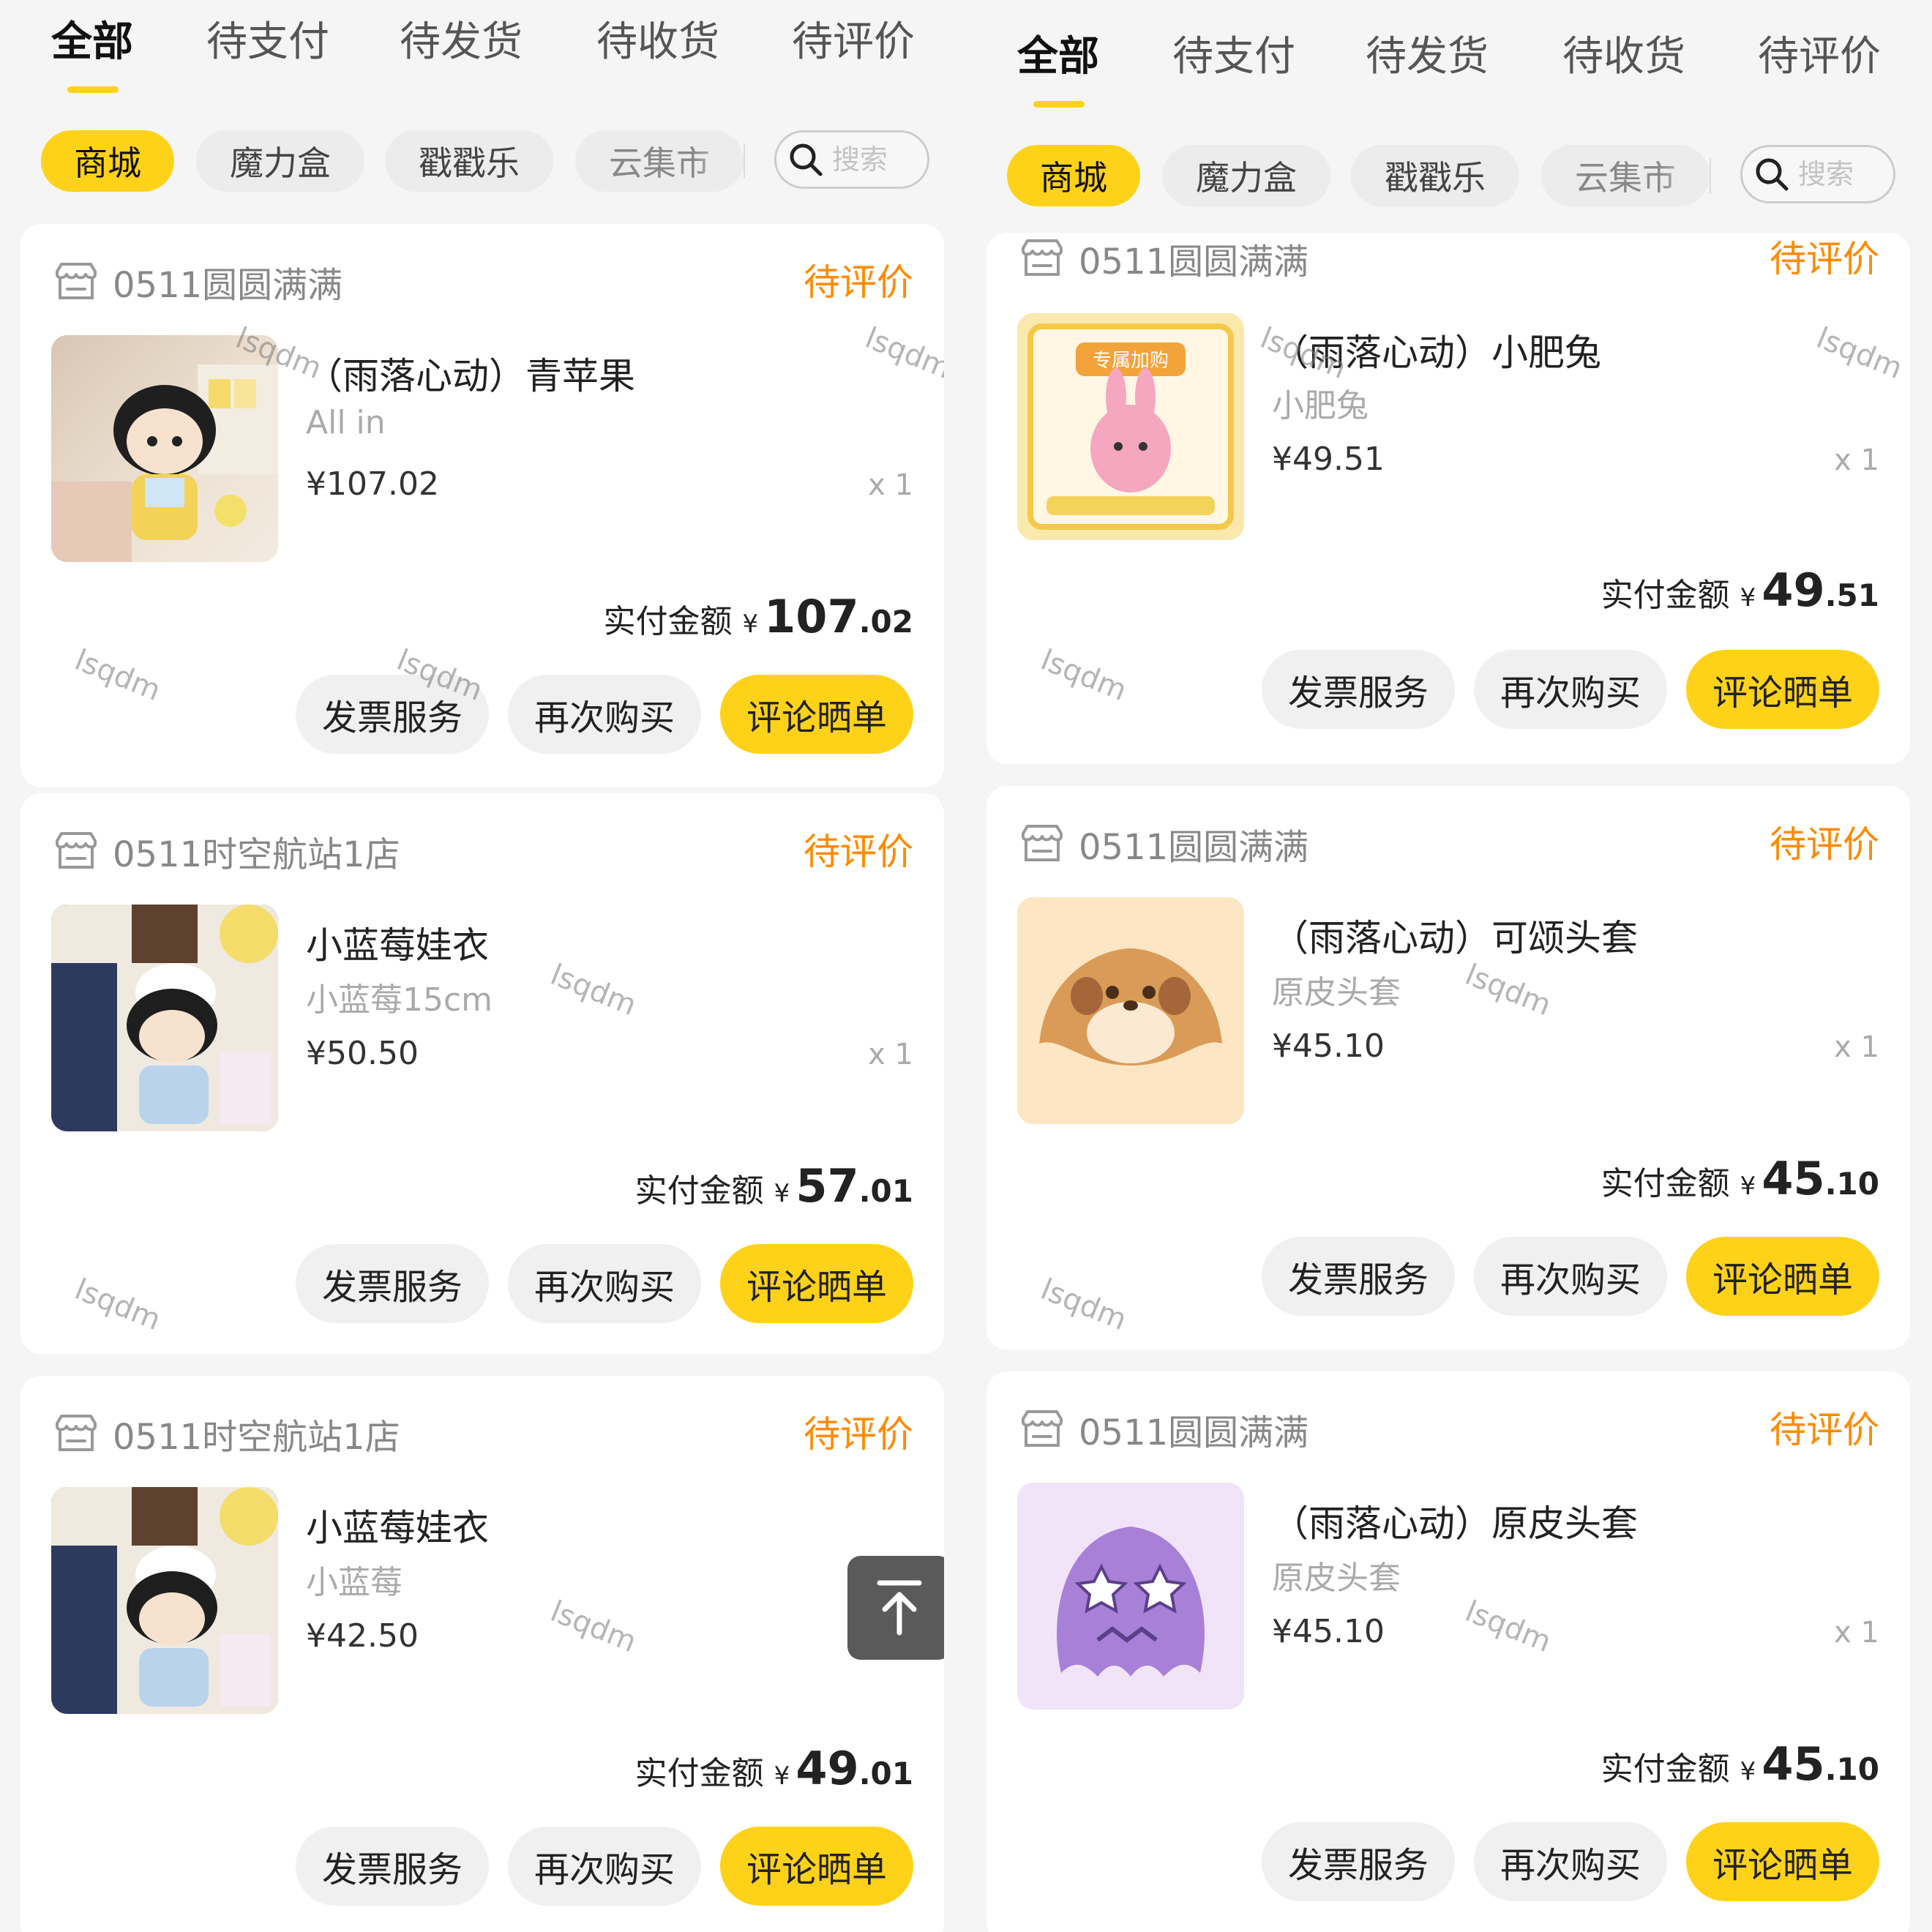 This screenshot has height=1932, width=1932. Describe the element at coordinates (885, 1773) in the screenshot. I see `paid-decimal: .01` at that location.